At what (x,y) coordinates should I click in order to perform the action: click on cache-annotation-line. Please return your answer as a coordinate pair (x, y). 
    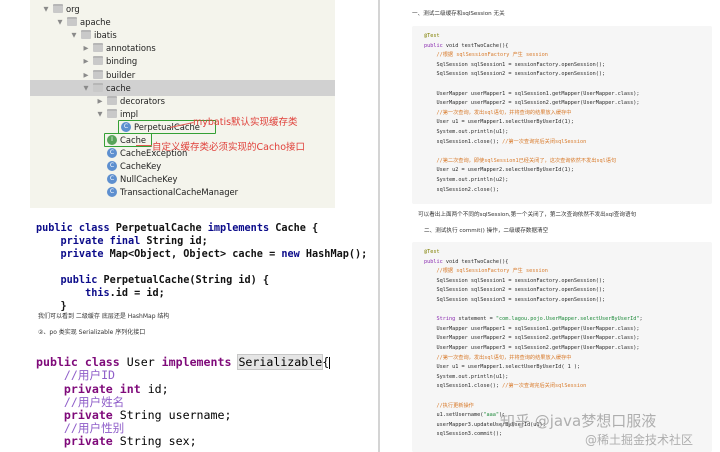
    Looking at the image, I should click on (144, 145).